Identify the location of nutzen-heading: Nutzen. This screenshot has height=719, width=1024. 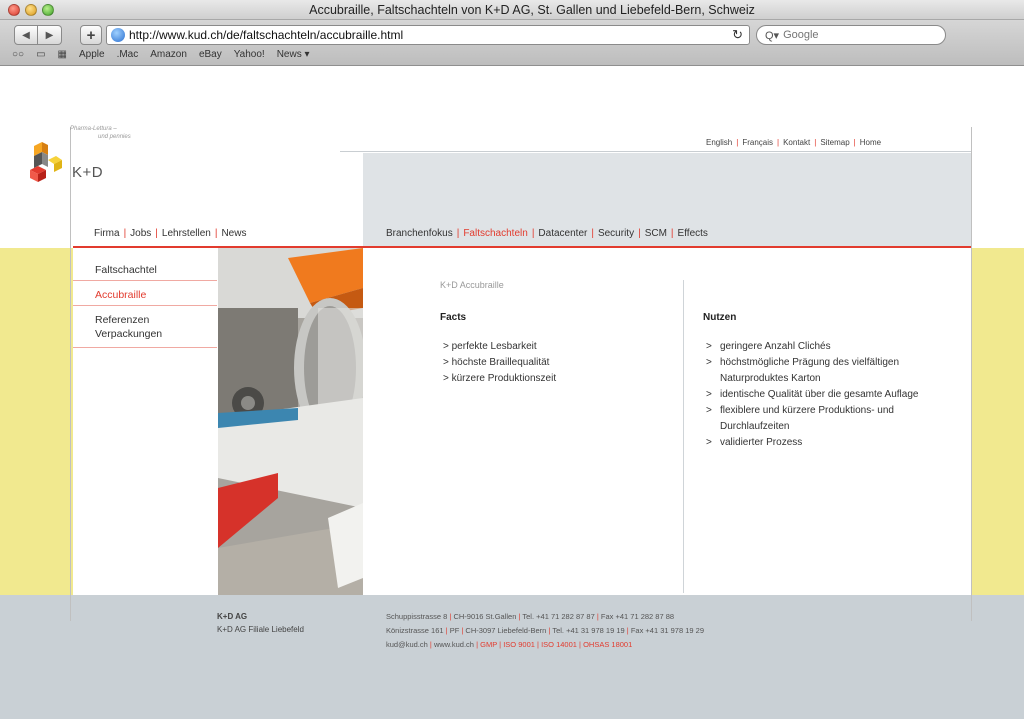
(720, 317).